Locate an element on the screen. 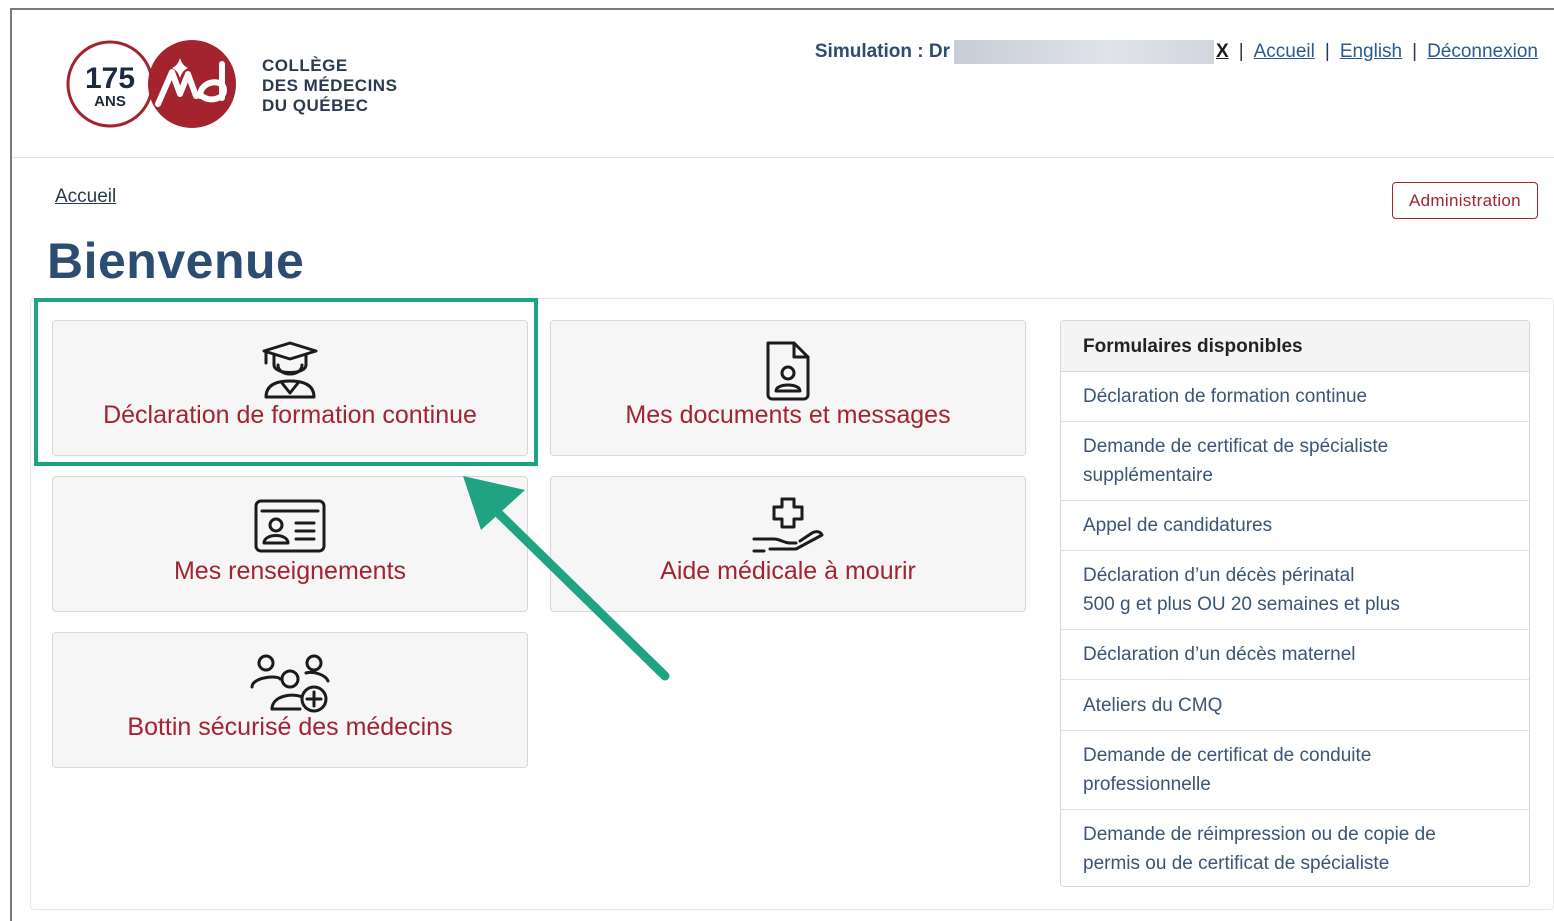  nav-link-accueil: Accueil is located at coordinates (1284, 52).